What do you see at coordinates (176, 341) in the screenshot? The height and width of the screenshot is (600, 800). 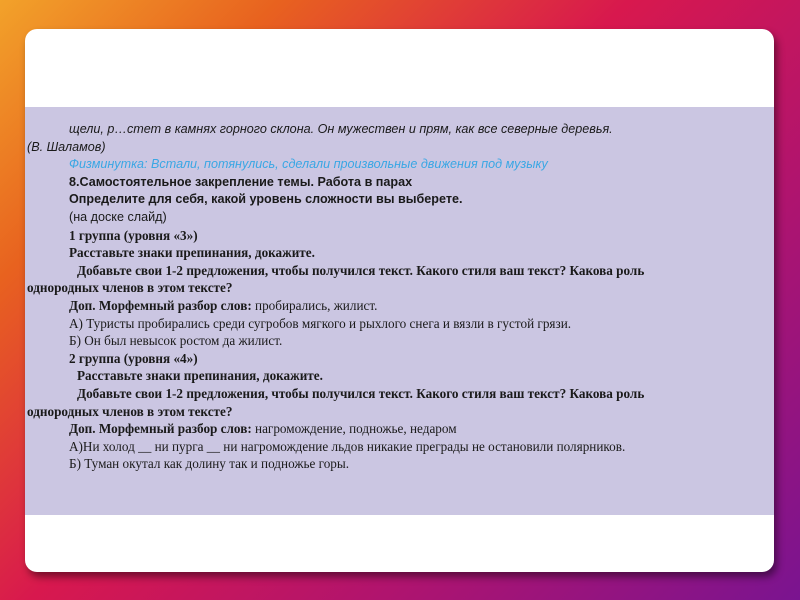 I see `sentence-line: Б) Он был невысок ростом да жилист.` at bounding box center [176, 341].